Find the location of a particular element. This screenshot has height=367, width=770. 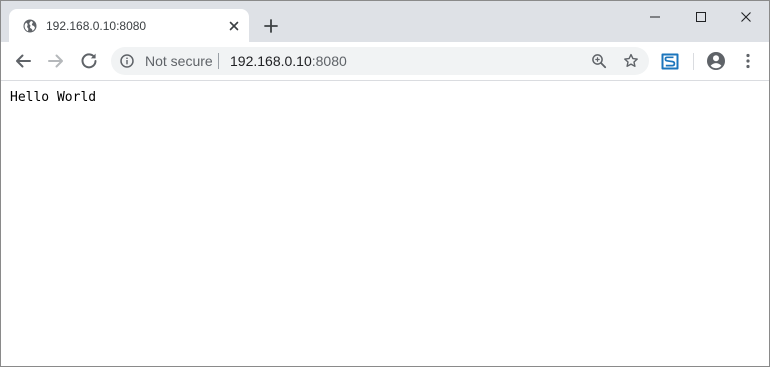

kebab-menu-icon is located at coordinates (748, 61).